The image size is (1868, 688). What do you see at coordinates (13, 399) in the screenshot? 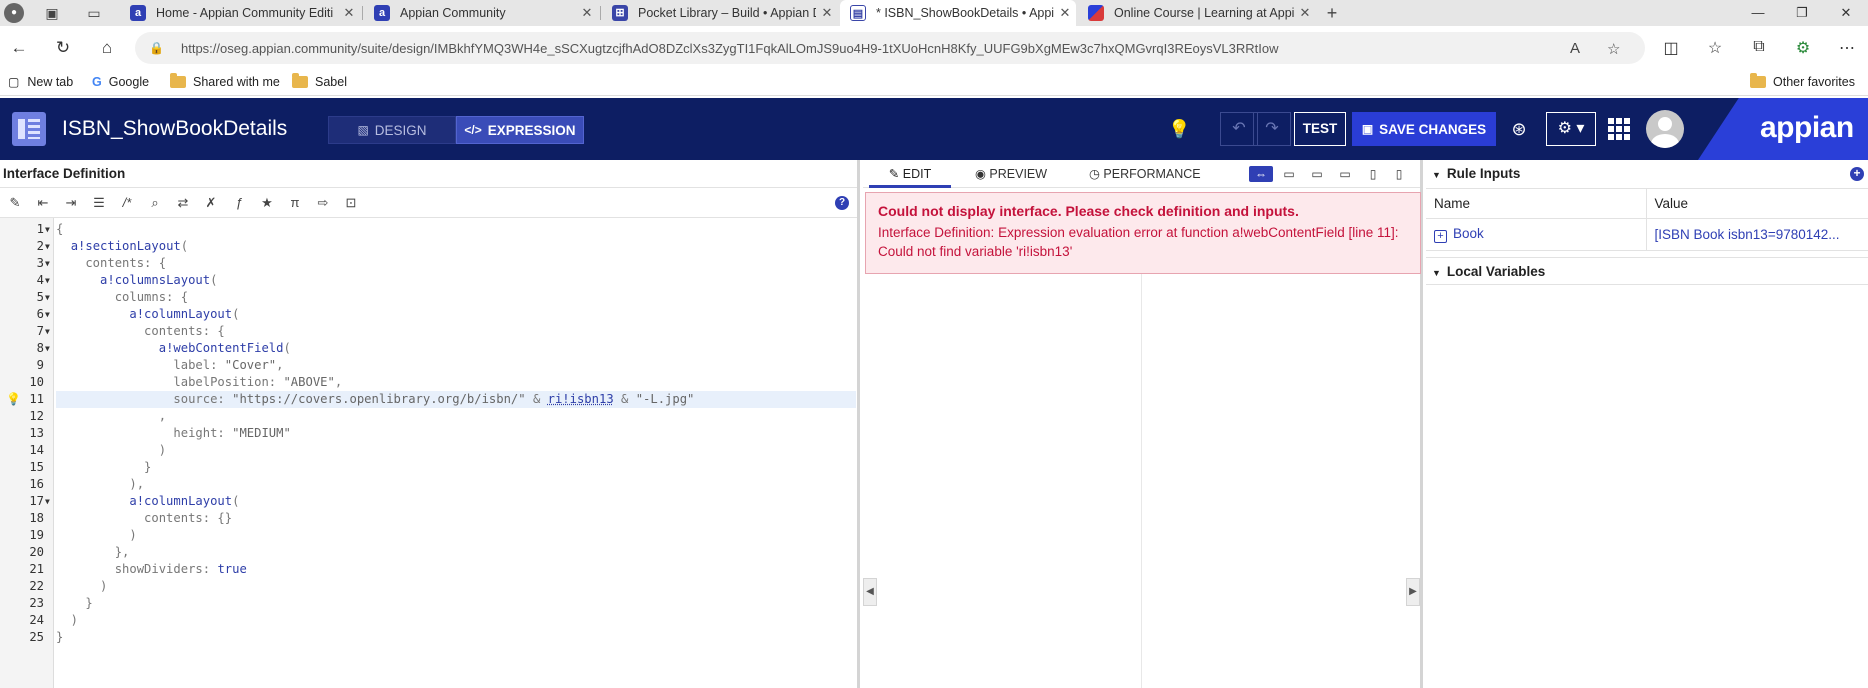
I see `lightbulb-hint-icon: 💡` at bounding box center [13, 399].